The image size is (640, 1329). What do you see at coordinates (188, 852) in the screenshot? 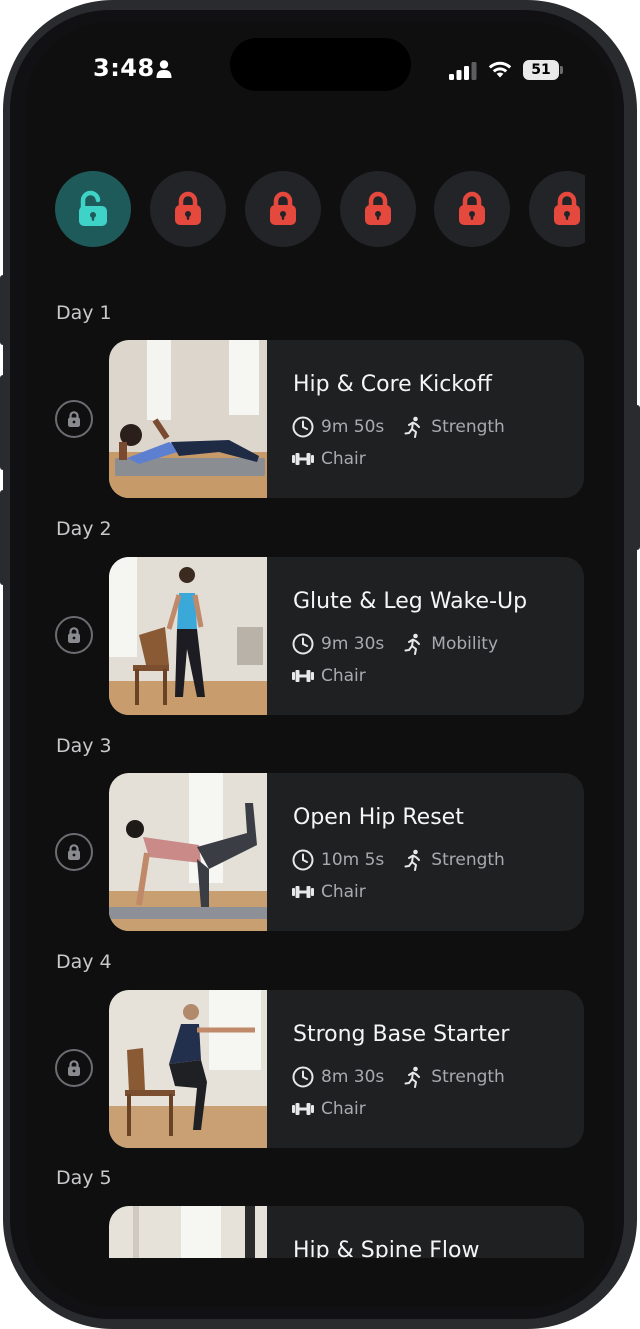
I see `workout-thumbnail-kneeling-kickback` at bounding box center [188, 852].